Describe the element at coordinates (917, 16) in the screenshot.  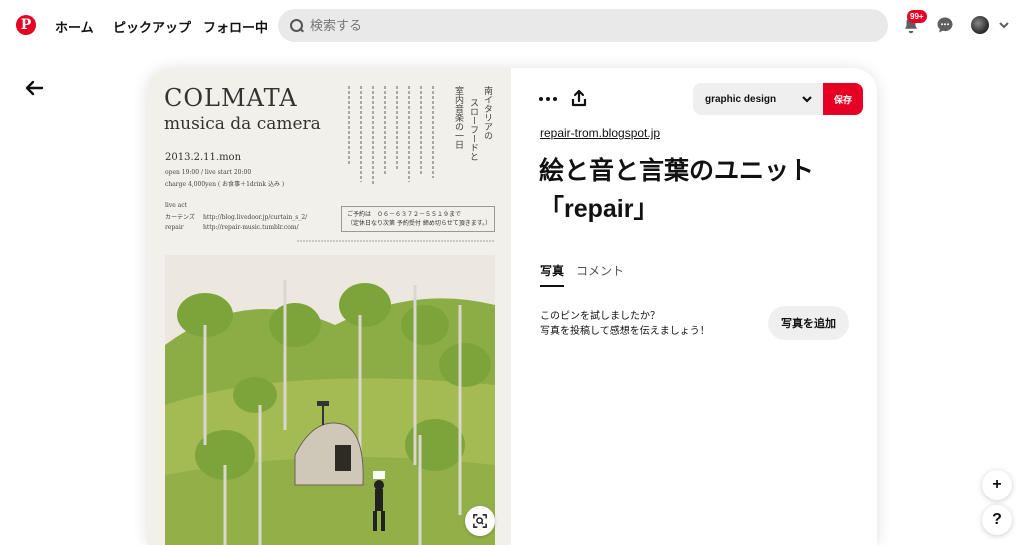
I see `notifications-badge: 99+` at that location.